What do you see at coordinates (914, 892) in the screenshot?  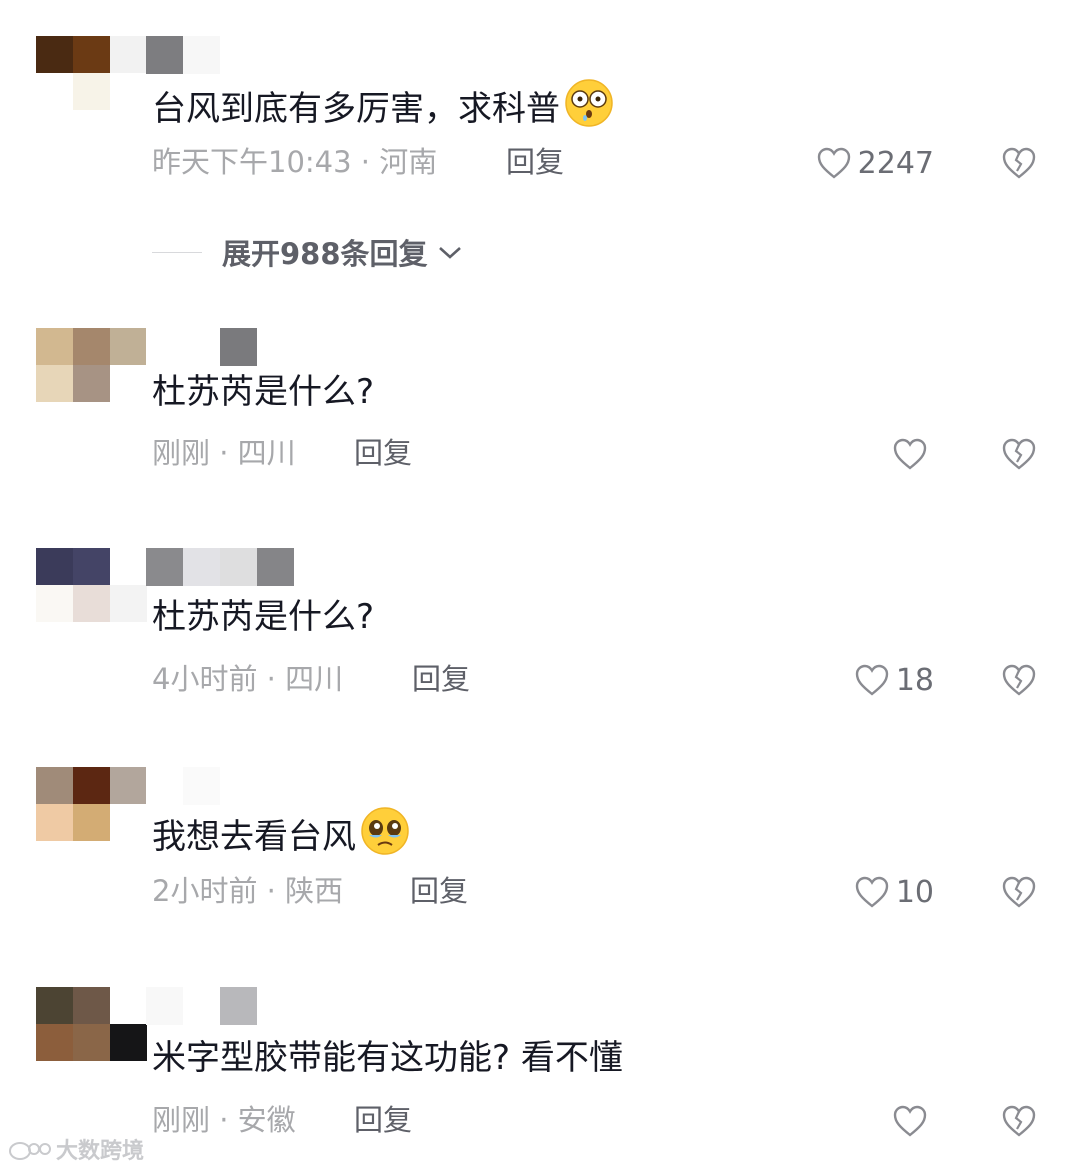 I see `like-count: 10` at bounding box center [914, 892].